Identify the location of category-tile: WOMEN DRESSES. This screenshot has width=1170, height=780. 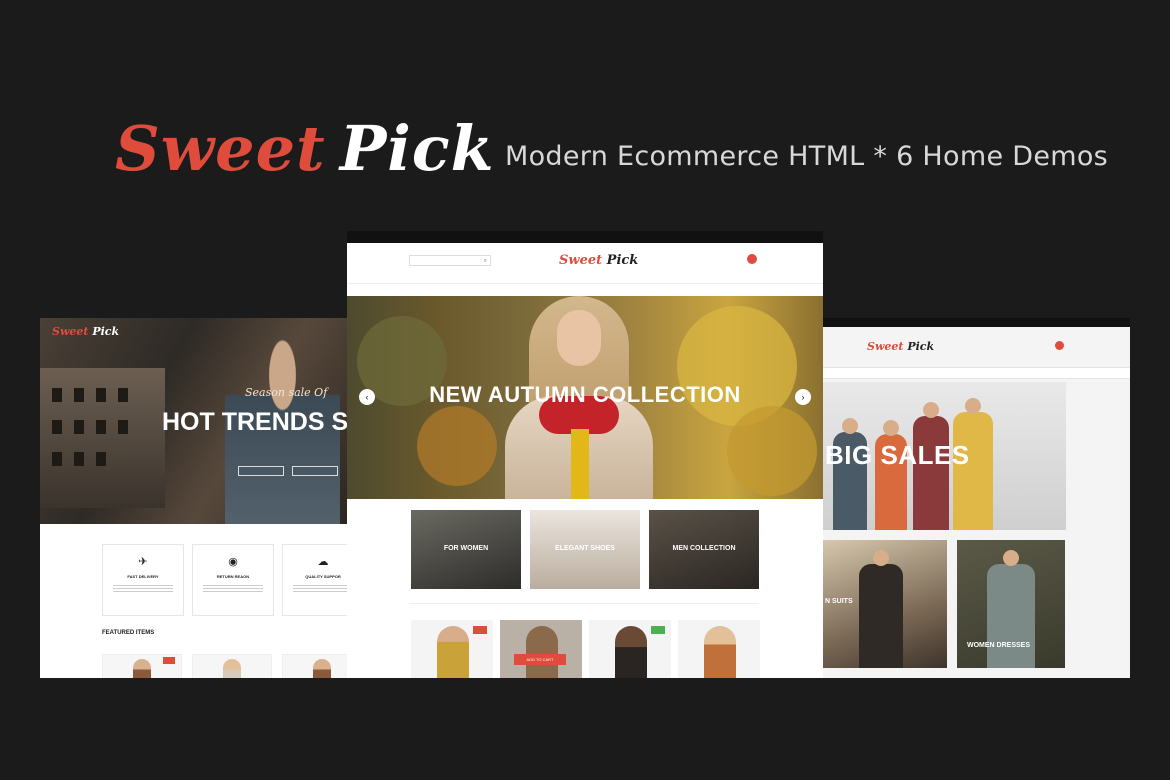
(1011, 604).